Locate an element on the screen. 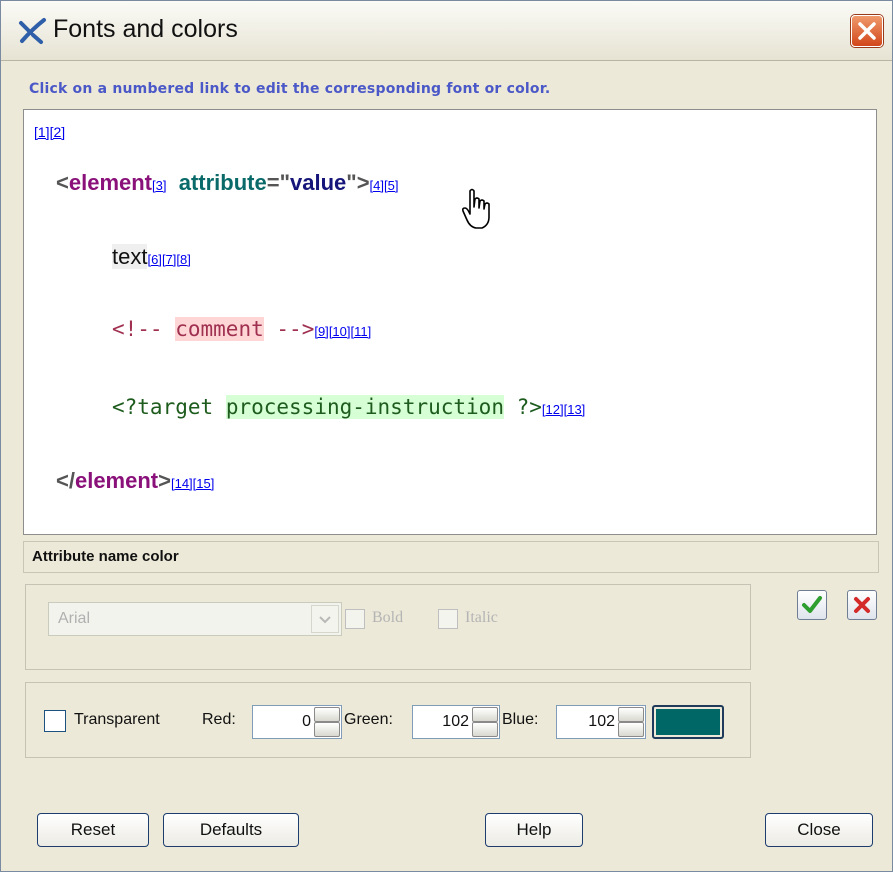 The height and width of the screenshot is (872, 893). font-group: Arial Bold Italic is located at coordinates (388, 627).